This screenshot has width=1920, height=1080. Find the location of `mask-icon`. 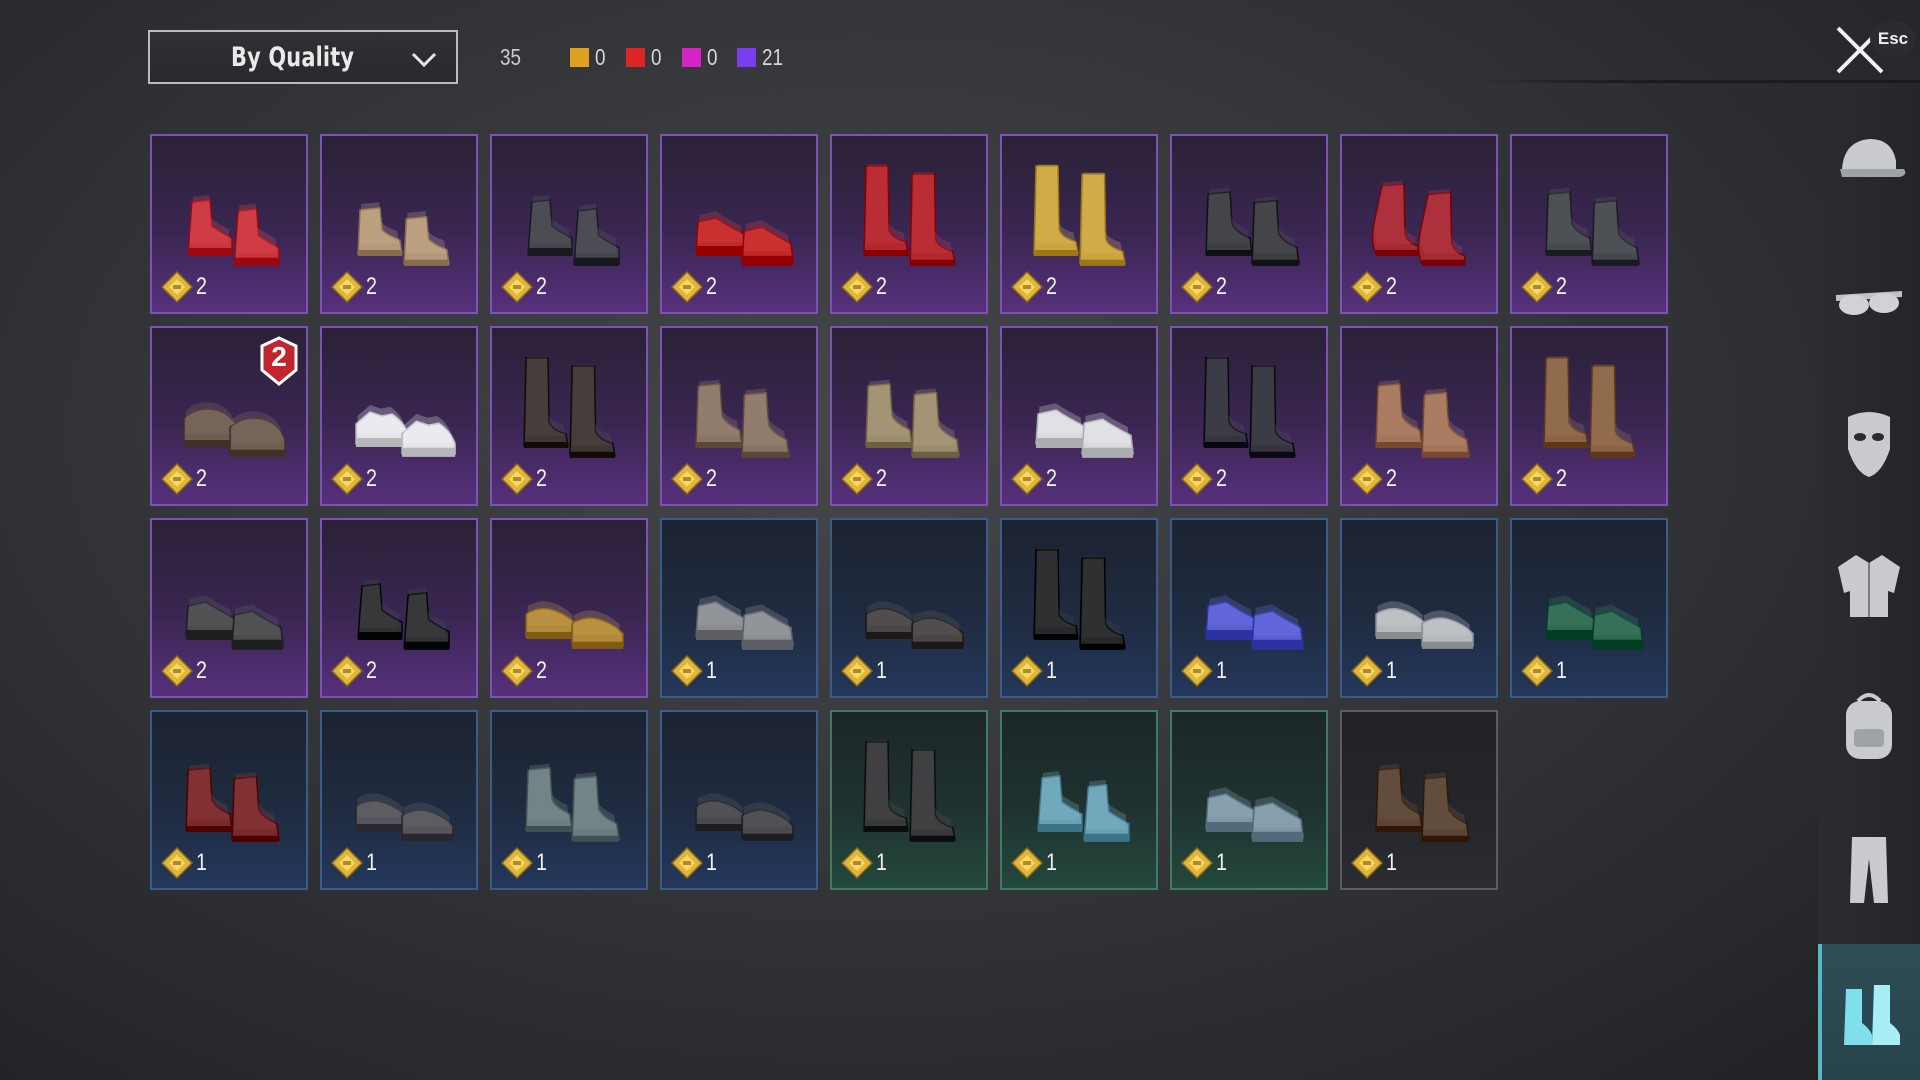

mask-icon is located at coordinates (1869, 444).